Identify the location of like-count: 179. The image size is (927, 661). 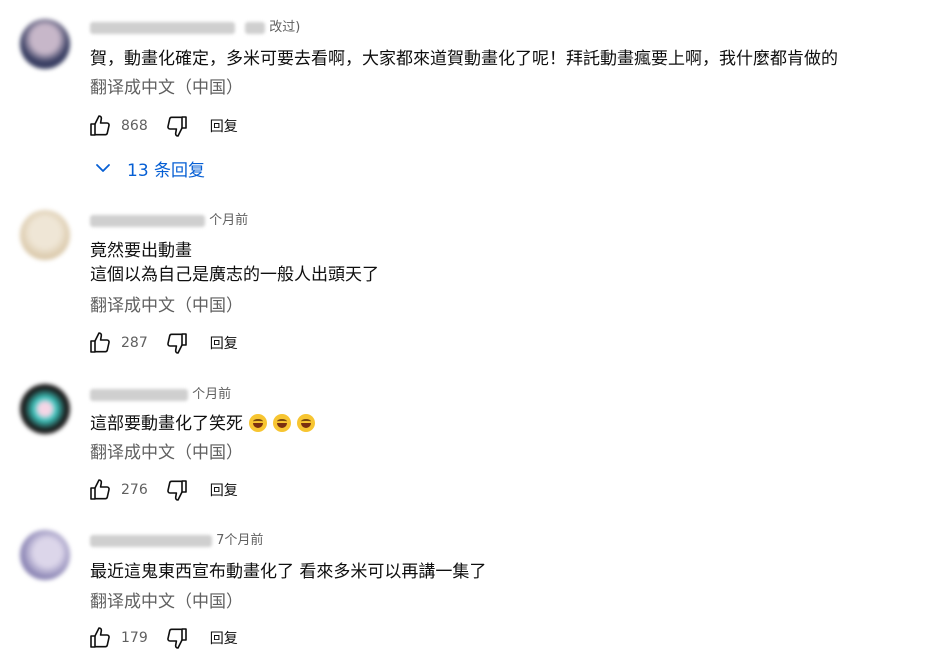
(134, 638).